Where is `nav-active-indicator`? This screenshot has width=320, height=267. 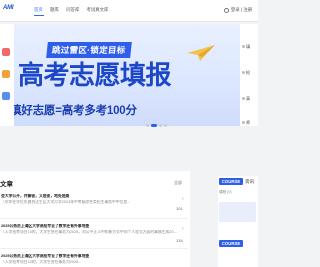 nav-active-indicator is located at coordinates (39, 15).